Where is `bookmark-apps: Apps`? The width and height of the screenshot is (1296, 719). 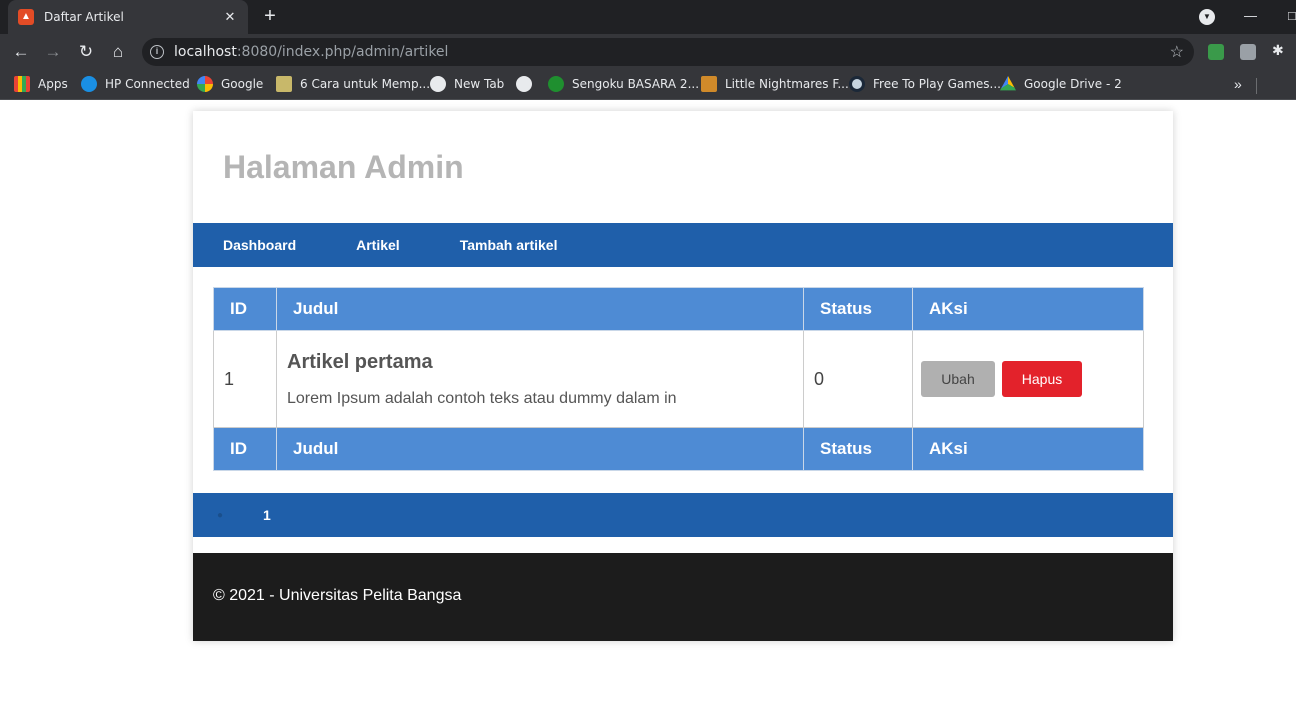
bookmark-apps: Apps is located at coordinates (41, 84).